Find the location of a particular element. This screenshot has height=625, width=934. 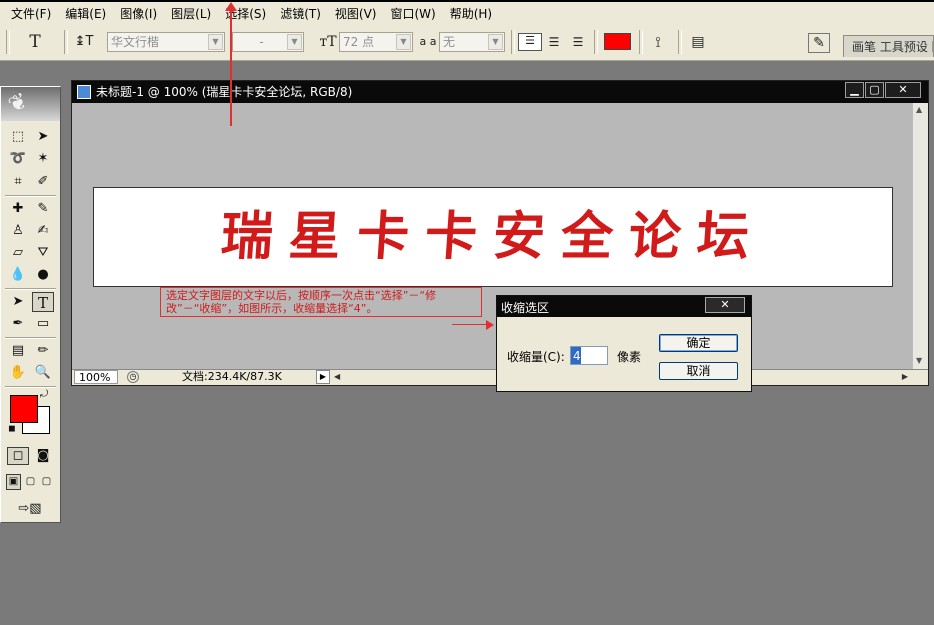

window-controls: ▁ ▢ ✕ is located at coordinates (883, 90).